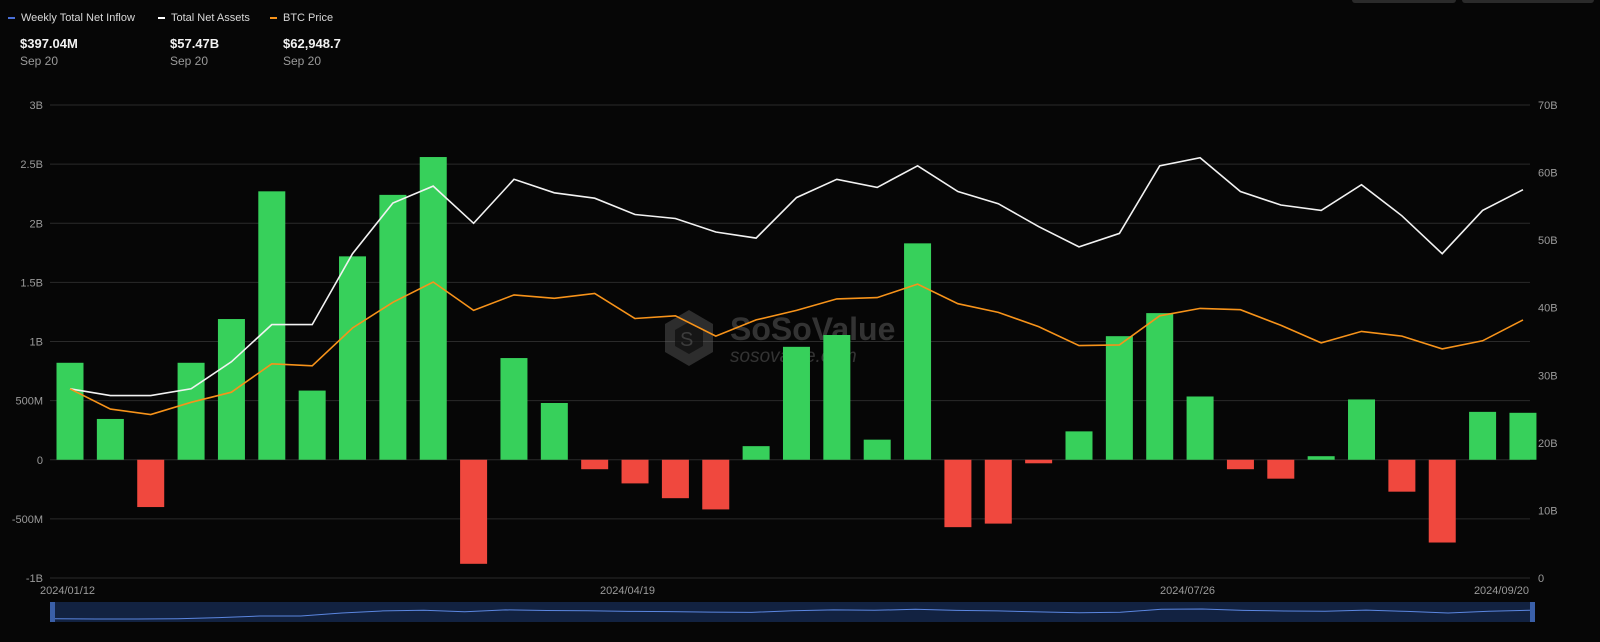 The image size is (1600, 642). What do you see at coordinates (1548, 241) in the screenshot?
I see `right-axis-tick-label: 50B` at bounding box center [1548, 241].